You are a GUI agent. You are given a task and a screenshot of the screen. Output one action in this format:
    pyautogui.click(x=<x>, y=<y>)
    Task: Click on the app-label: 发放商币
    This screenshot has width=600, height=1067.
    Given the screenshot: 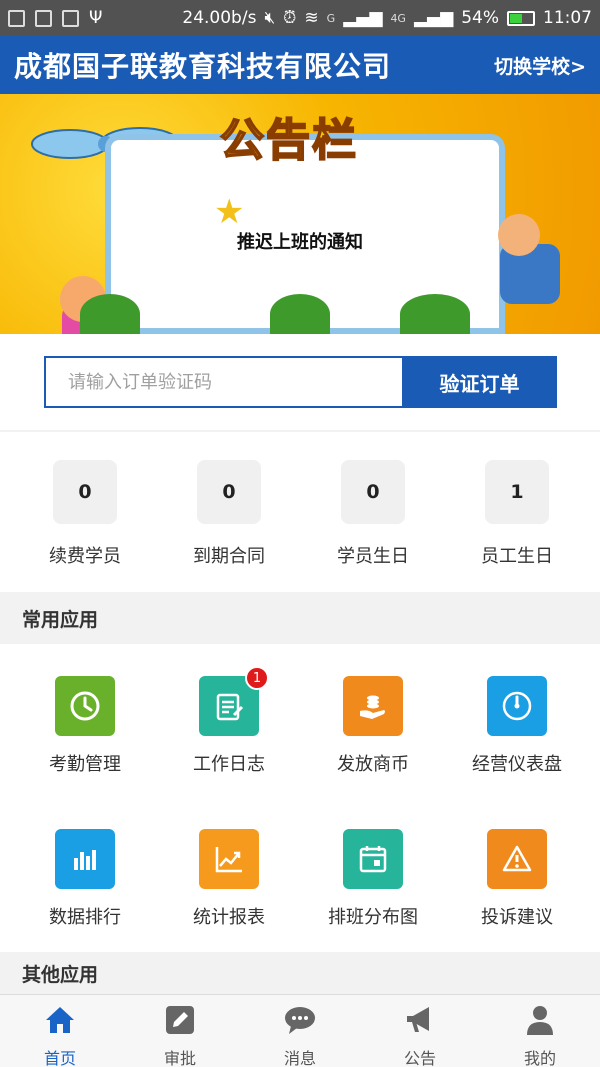 What is the action you would take?
    pyautogui.click(x=373, y=764)
    